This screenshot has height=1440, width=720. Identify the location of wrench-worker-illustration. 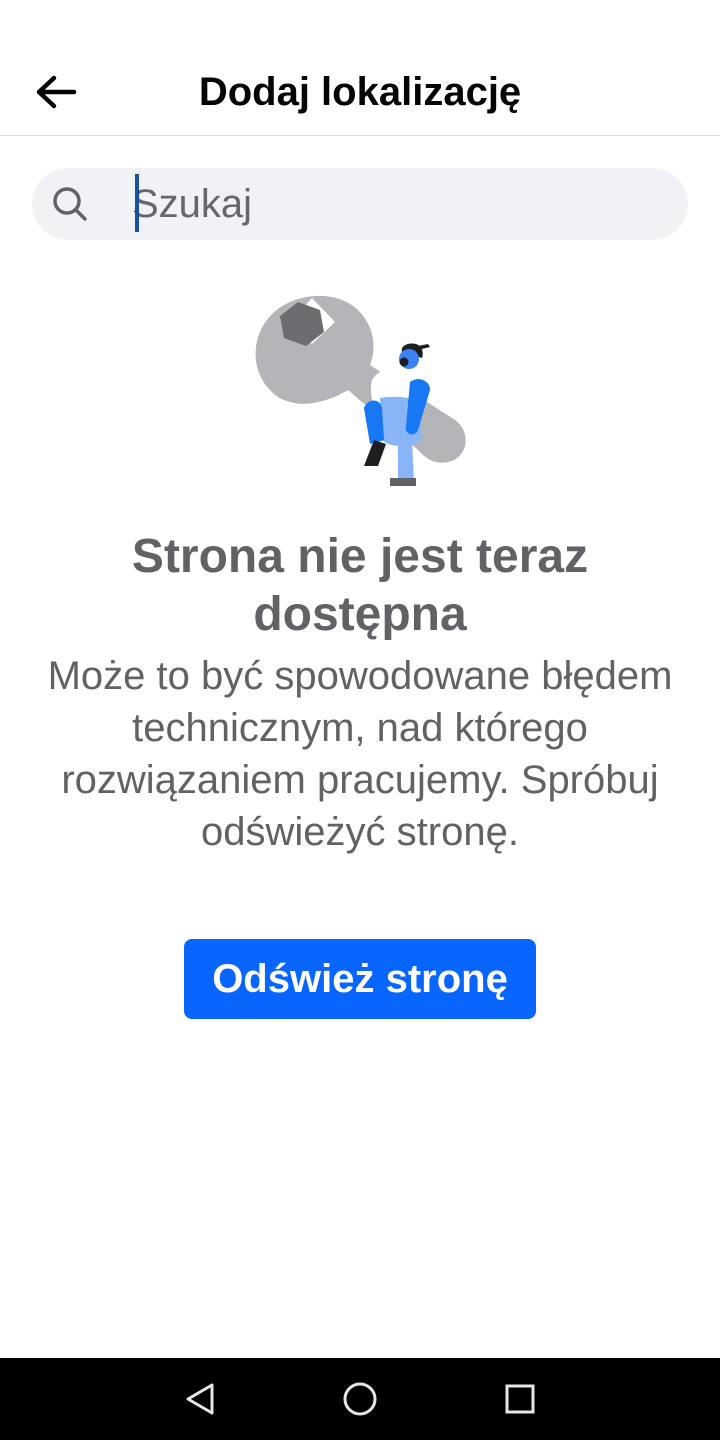
(360, 390).